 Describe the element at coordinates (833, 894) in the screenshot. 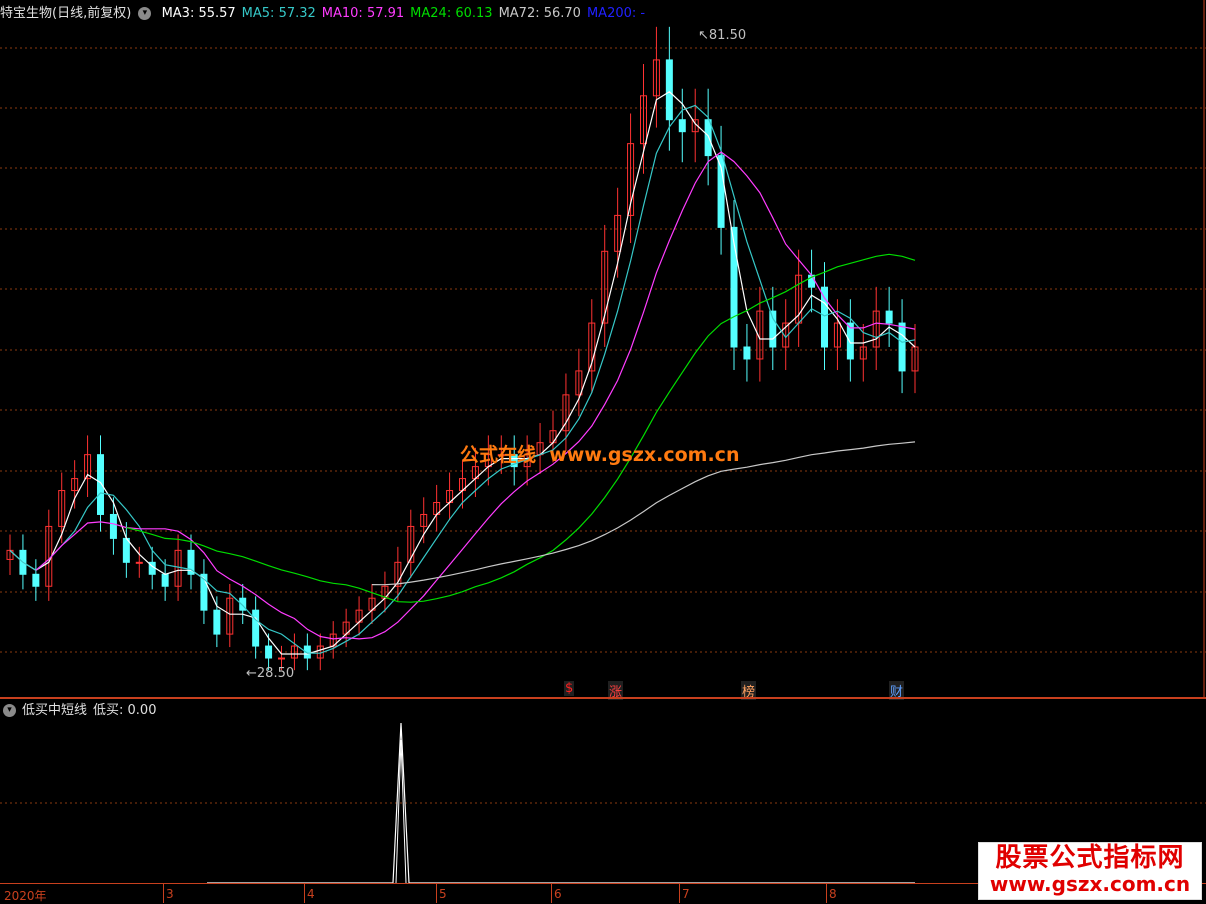

I see `x-axis-month-label: 8` at that location.